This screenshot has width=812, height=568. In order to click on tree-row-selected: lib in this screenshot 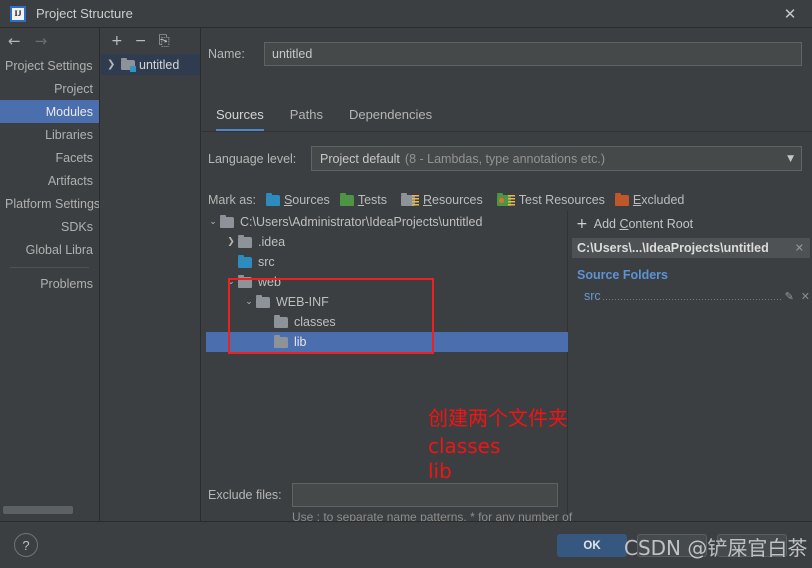, I will do `click(387, 342)`.